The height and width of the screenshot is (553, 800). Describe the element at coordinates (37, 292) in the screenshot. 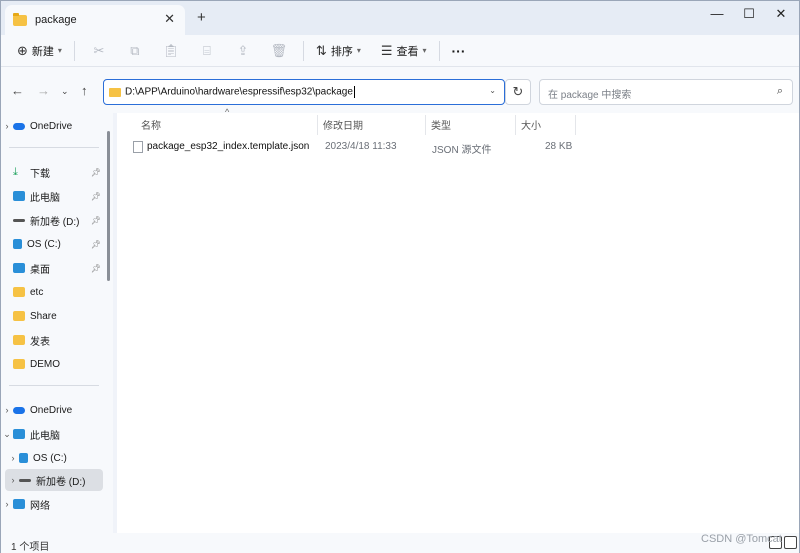

I see `sidebar-item-label: etc` at that location.